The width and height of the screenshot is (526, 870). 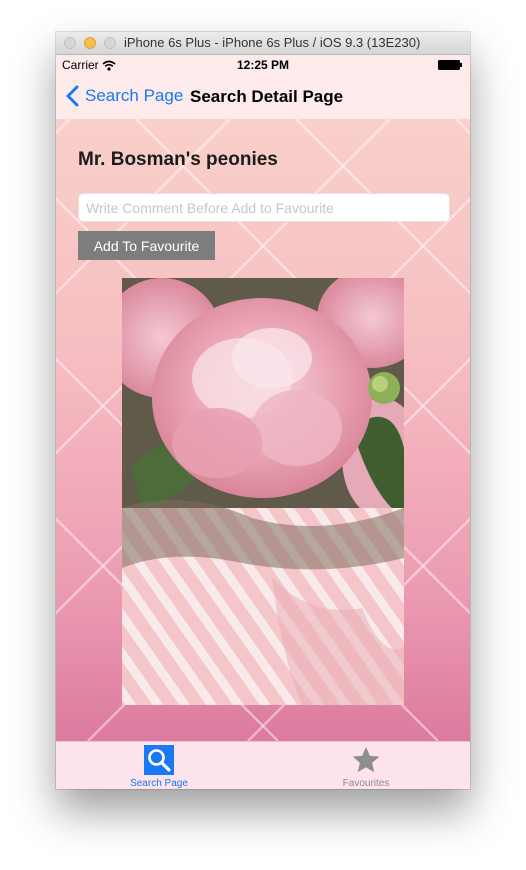 What do you see at coordinates (178, 159) in the screenshot?
I see `item-title: Mr. Bosman's peonies` at bounding box center [178, 159].